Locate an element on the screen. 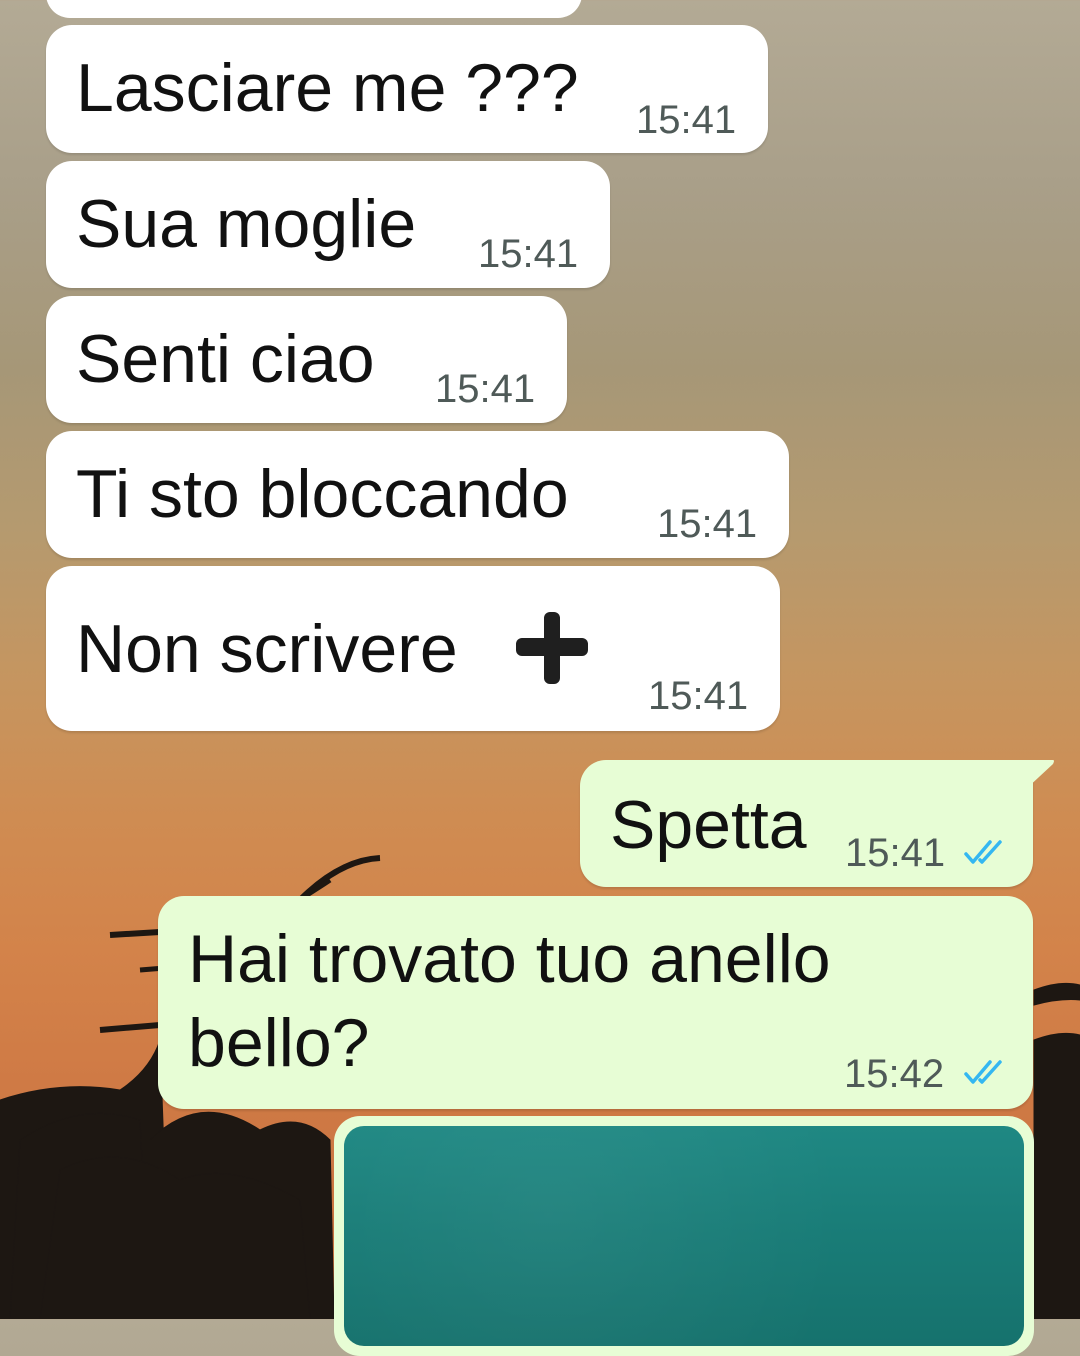 This screenshot has height=1356, width=1080. message-text: Ti sto bloccando is located at coordinates (322, 494).